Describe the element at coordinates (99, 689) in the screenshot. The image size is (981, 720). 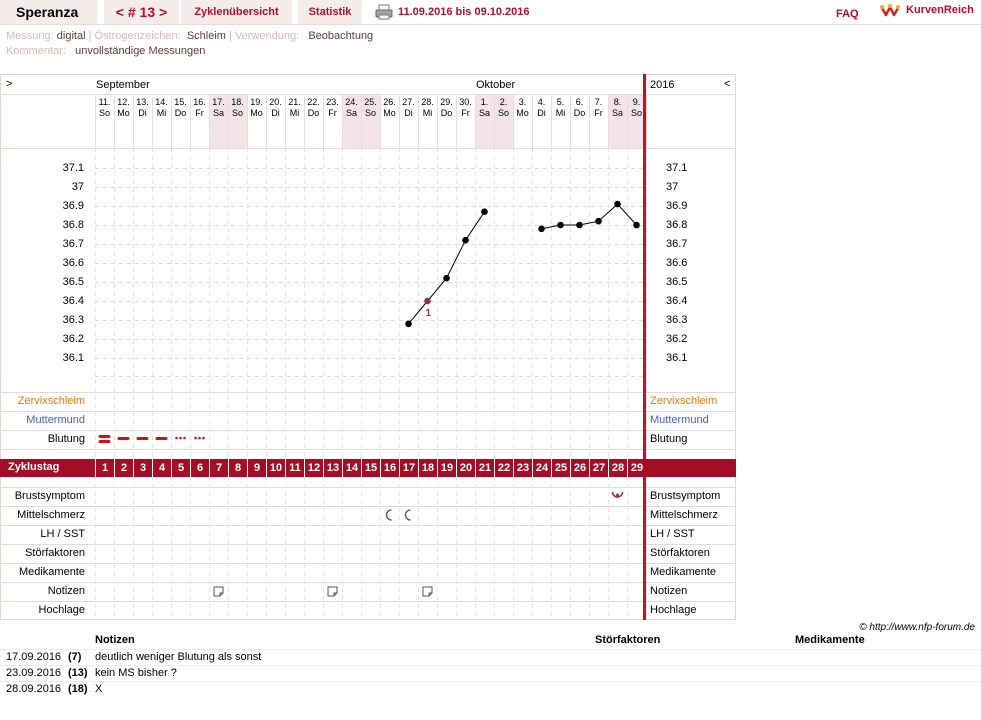
I see `note-text: X` at that location.